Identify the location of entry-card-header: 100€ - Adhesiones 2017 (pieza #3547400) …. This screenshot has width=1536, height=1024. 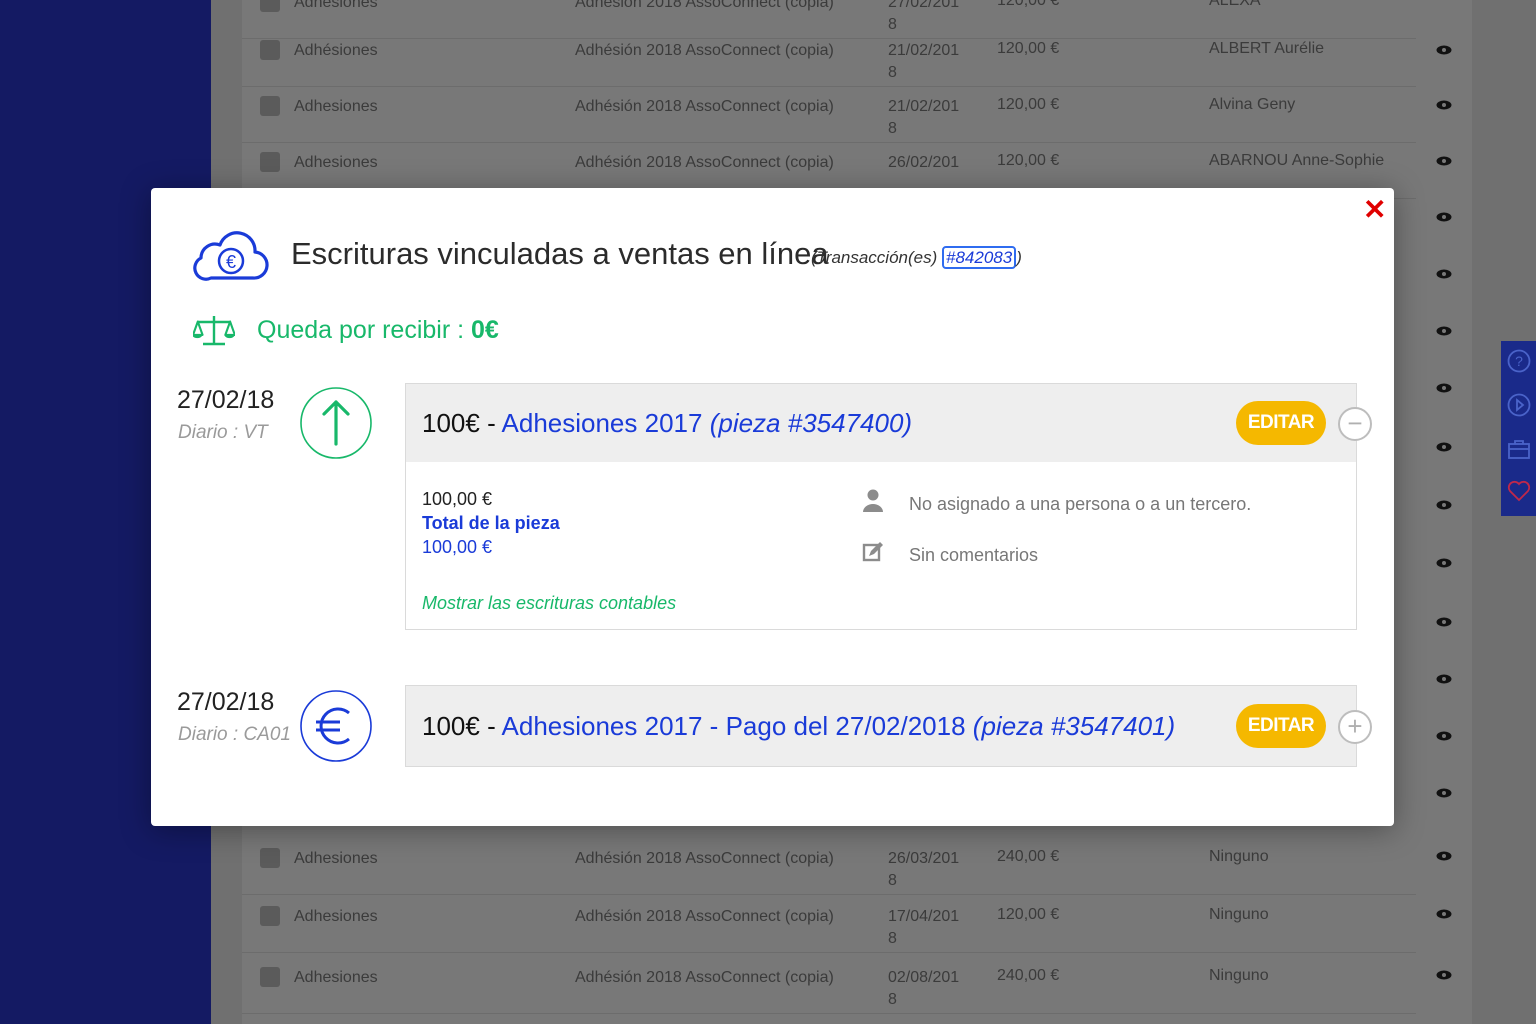
(888, 423).